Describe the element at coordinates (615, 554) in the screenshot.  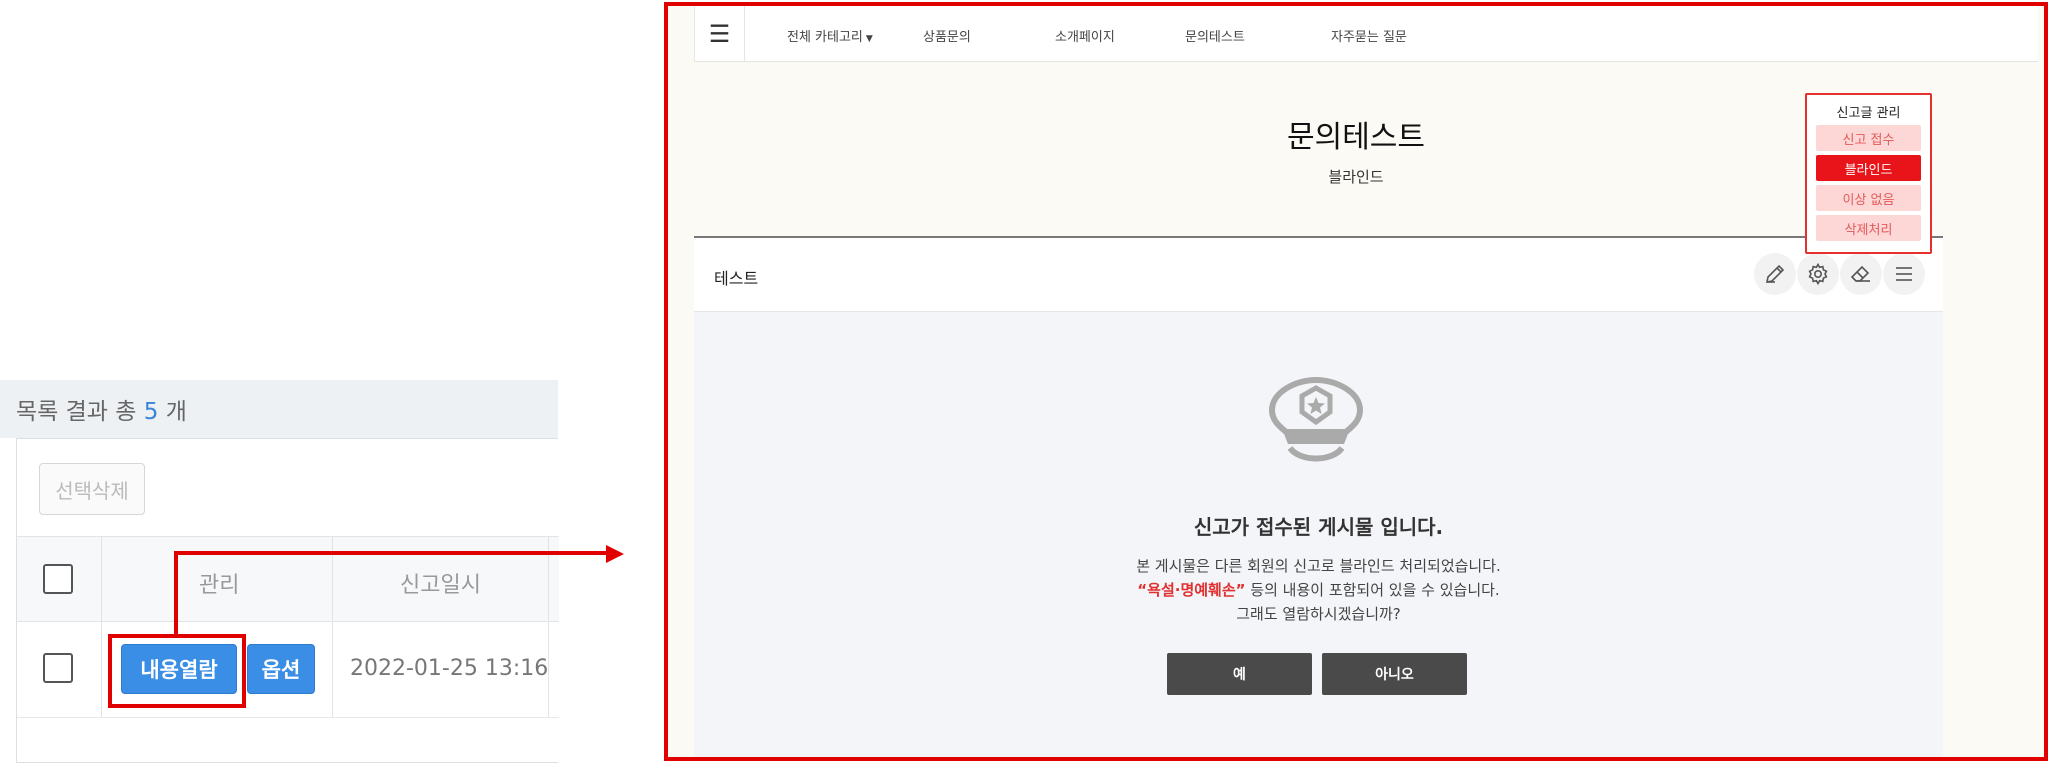
I see `arrow-head-icon` at that location.